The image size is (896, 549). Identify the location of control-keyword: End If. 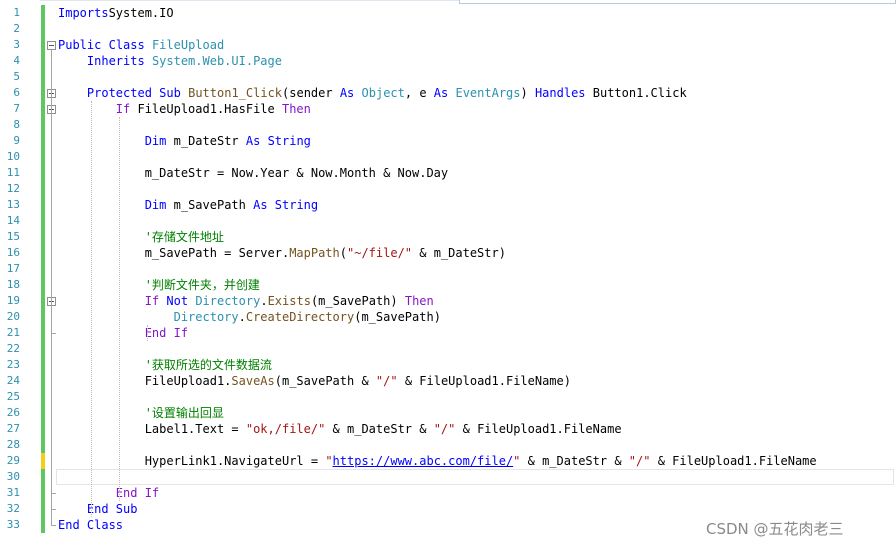
(137, 493).